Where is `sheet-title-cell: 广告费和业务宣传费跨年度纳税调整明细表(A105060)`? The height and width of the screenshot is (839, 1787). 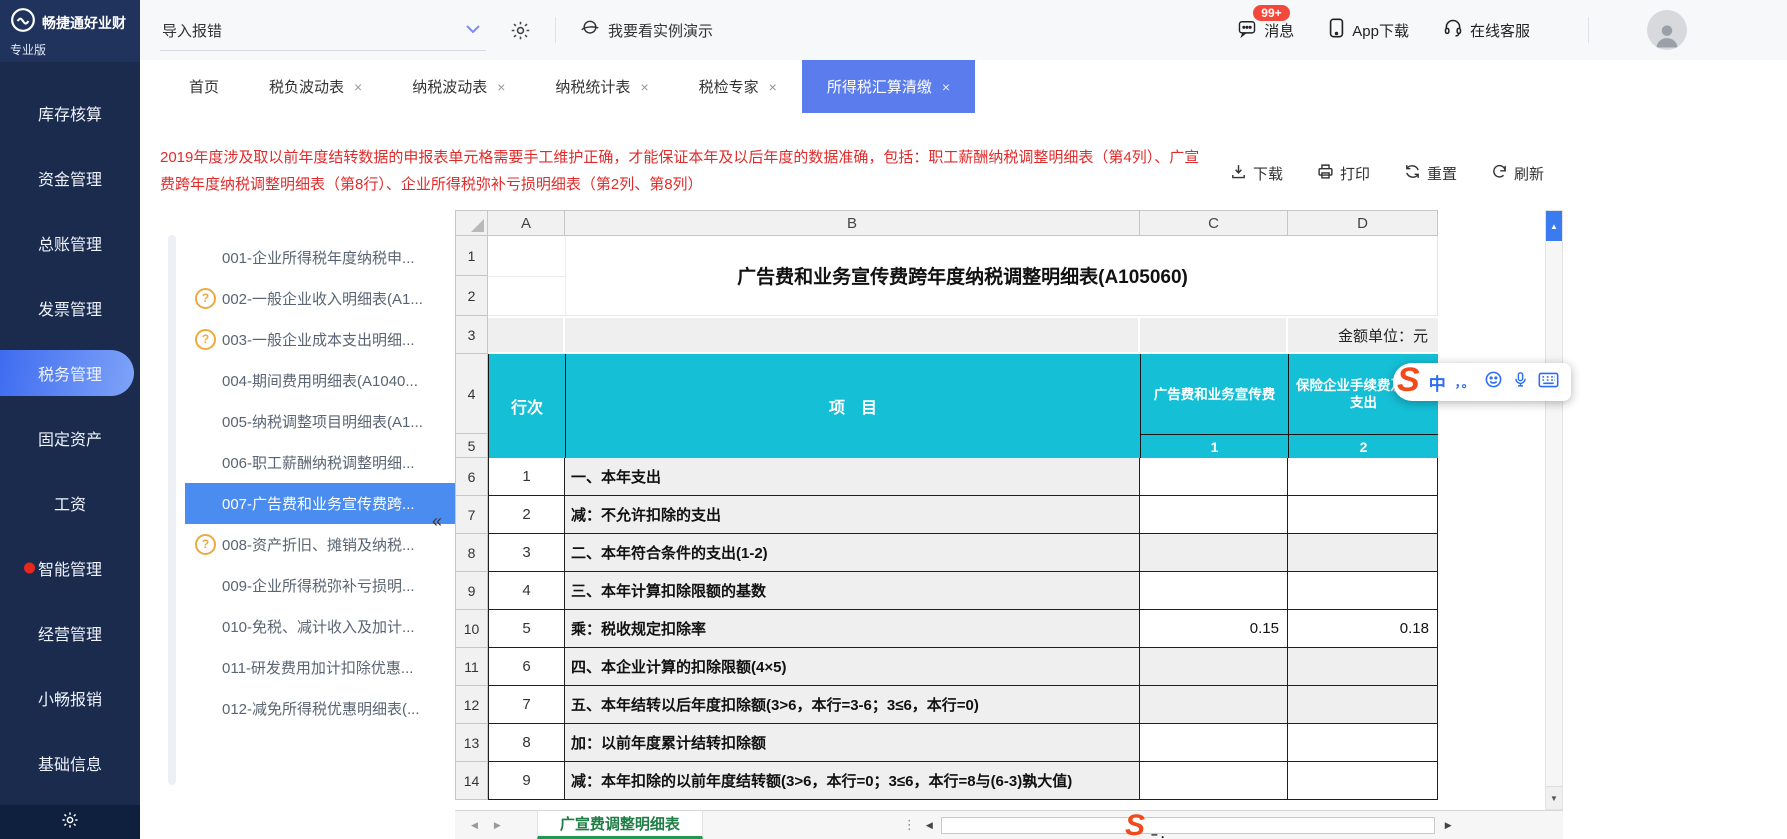 sheet-title-cell: 广告费和业务宣传费跨年度纳税调整明细表(A105060) is located at coordinates (963, 276).